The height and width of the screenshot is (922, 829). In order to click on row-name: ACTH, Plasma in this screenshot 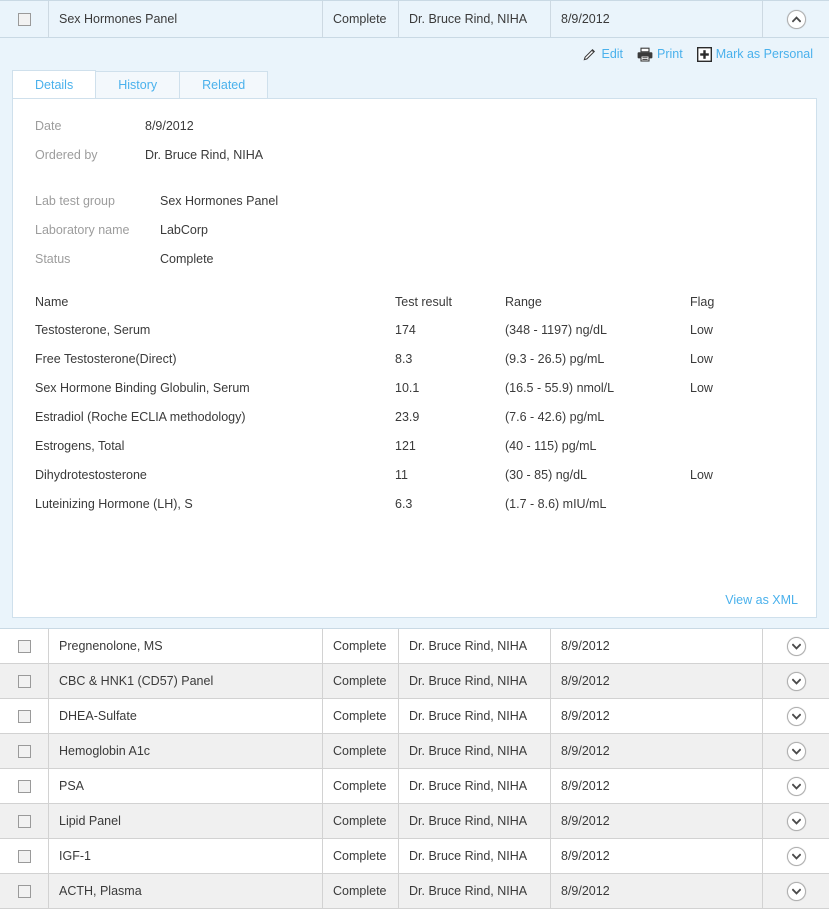, I will do `click(185, 891)`.